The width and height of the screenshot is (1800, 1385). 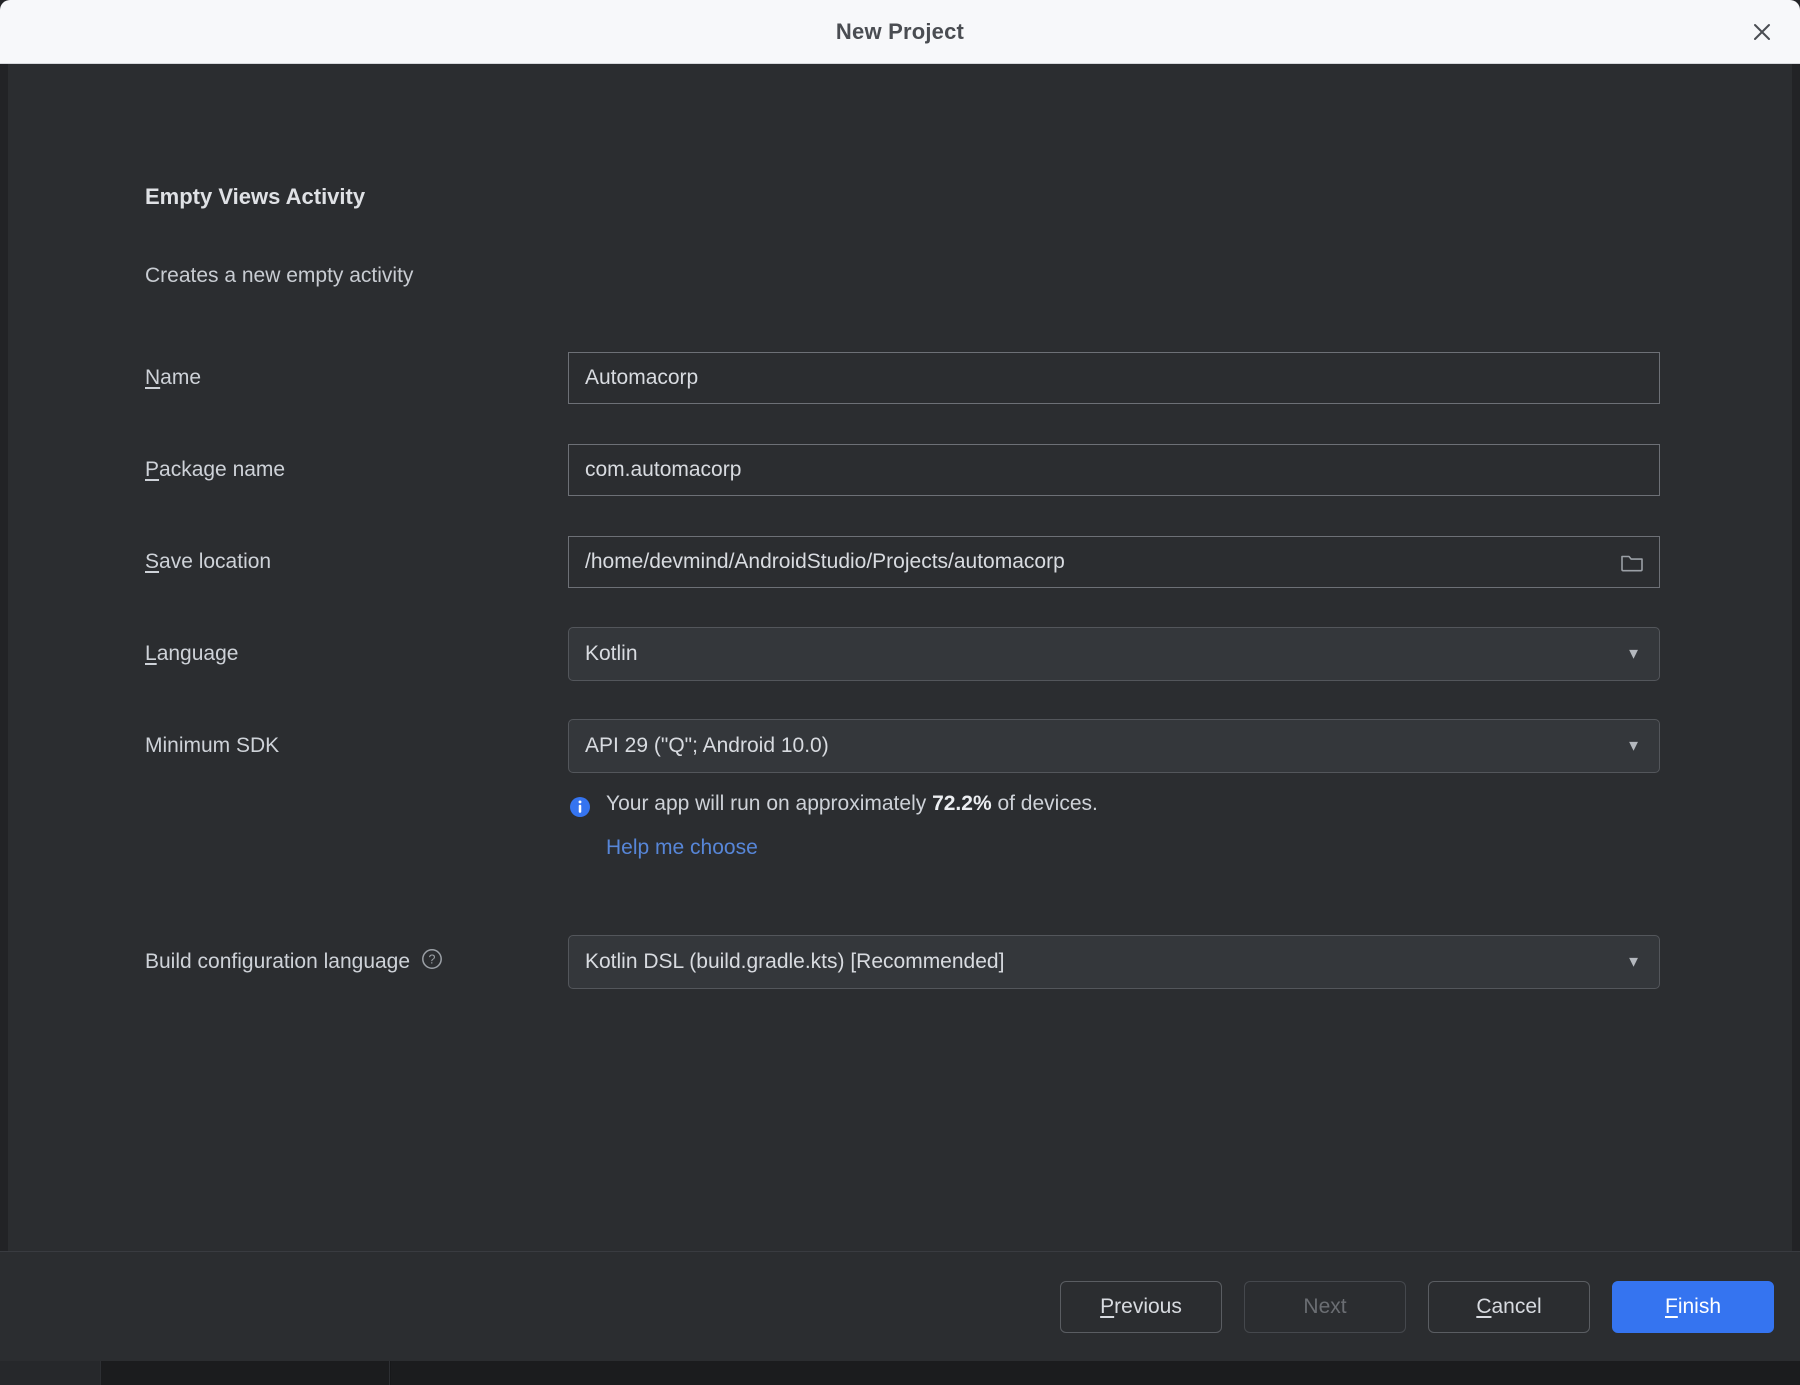 I want to click on form-row-name: Name Automacorp, so click(x=900, y=378).